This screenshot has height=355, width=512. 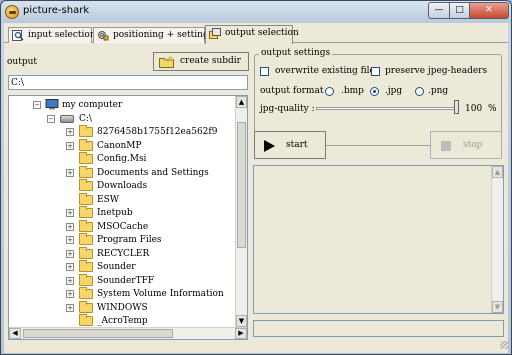 I want to click on tree-horizontal-scrollbar: ◀ ▶, so click(x=128, y=333).